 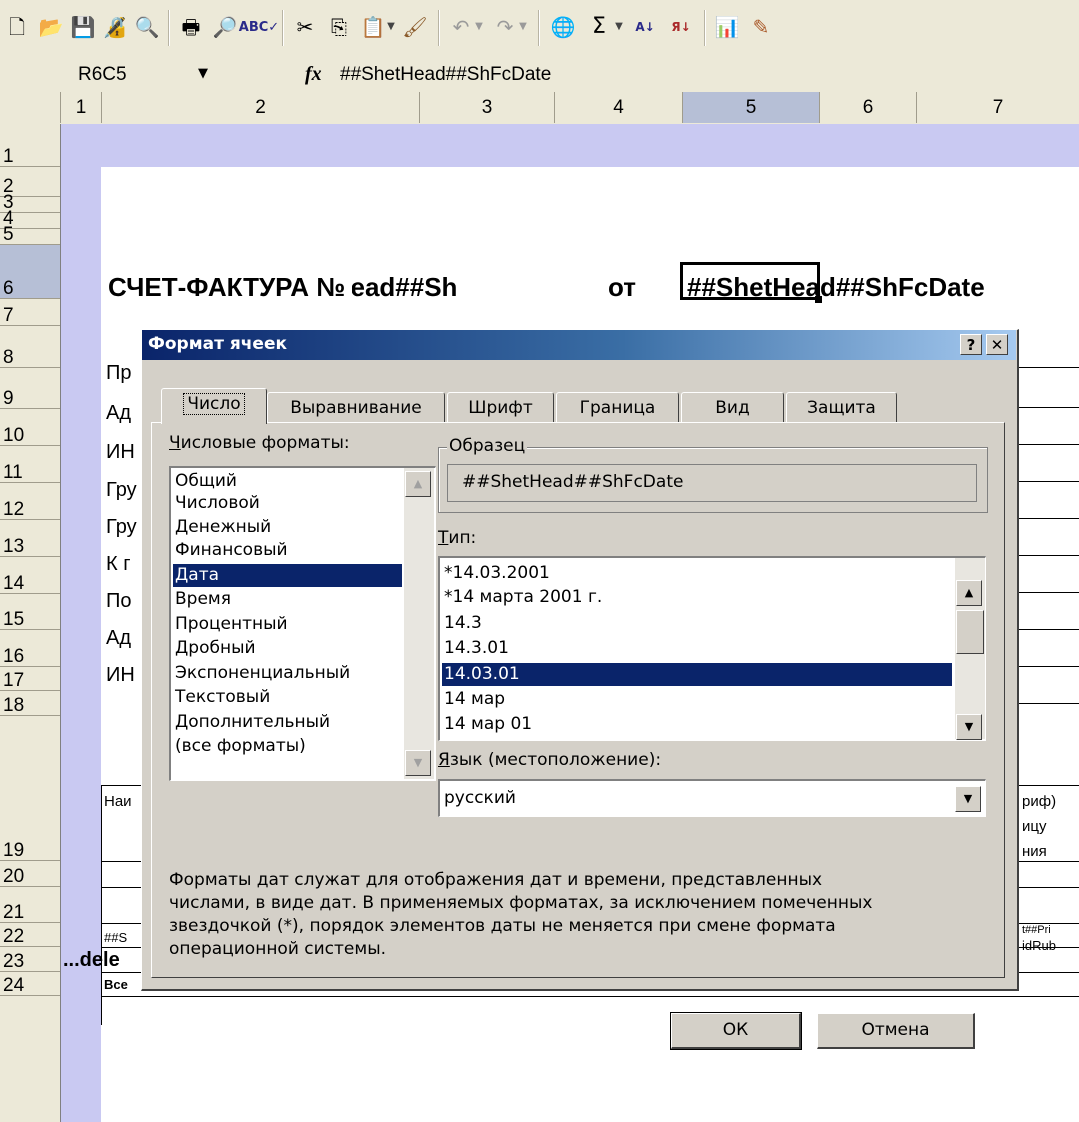 What do you see at coordinates (91, 960) in the screenshot?
I see `table-cell: ...dele` at bounding box center [91, 960].